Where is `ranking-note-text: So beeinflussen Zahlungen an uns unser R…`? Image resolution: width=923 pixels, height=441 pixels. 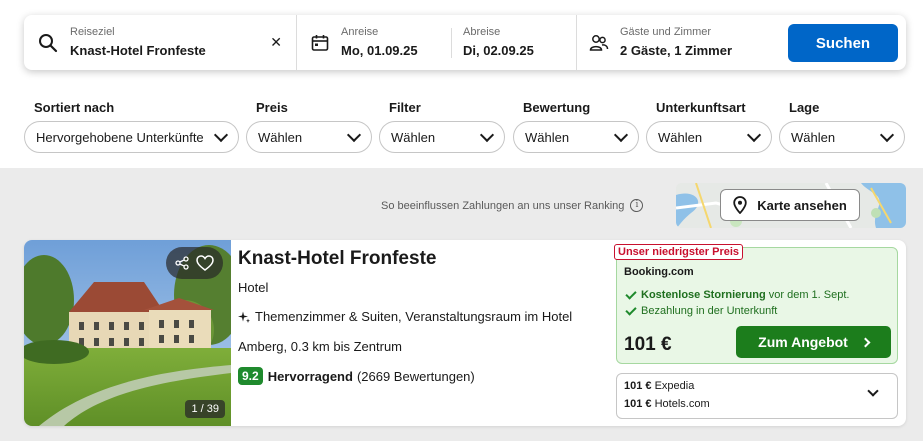 ranking-note-text: So beeinflussen Zahlungen an uns unser R… is located at coordinates (503, 205).